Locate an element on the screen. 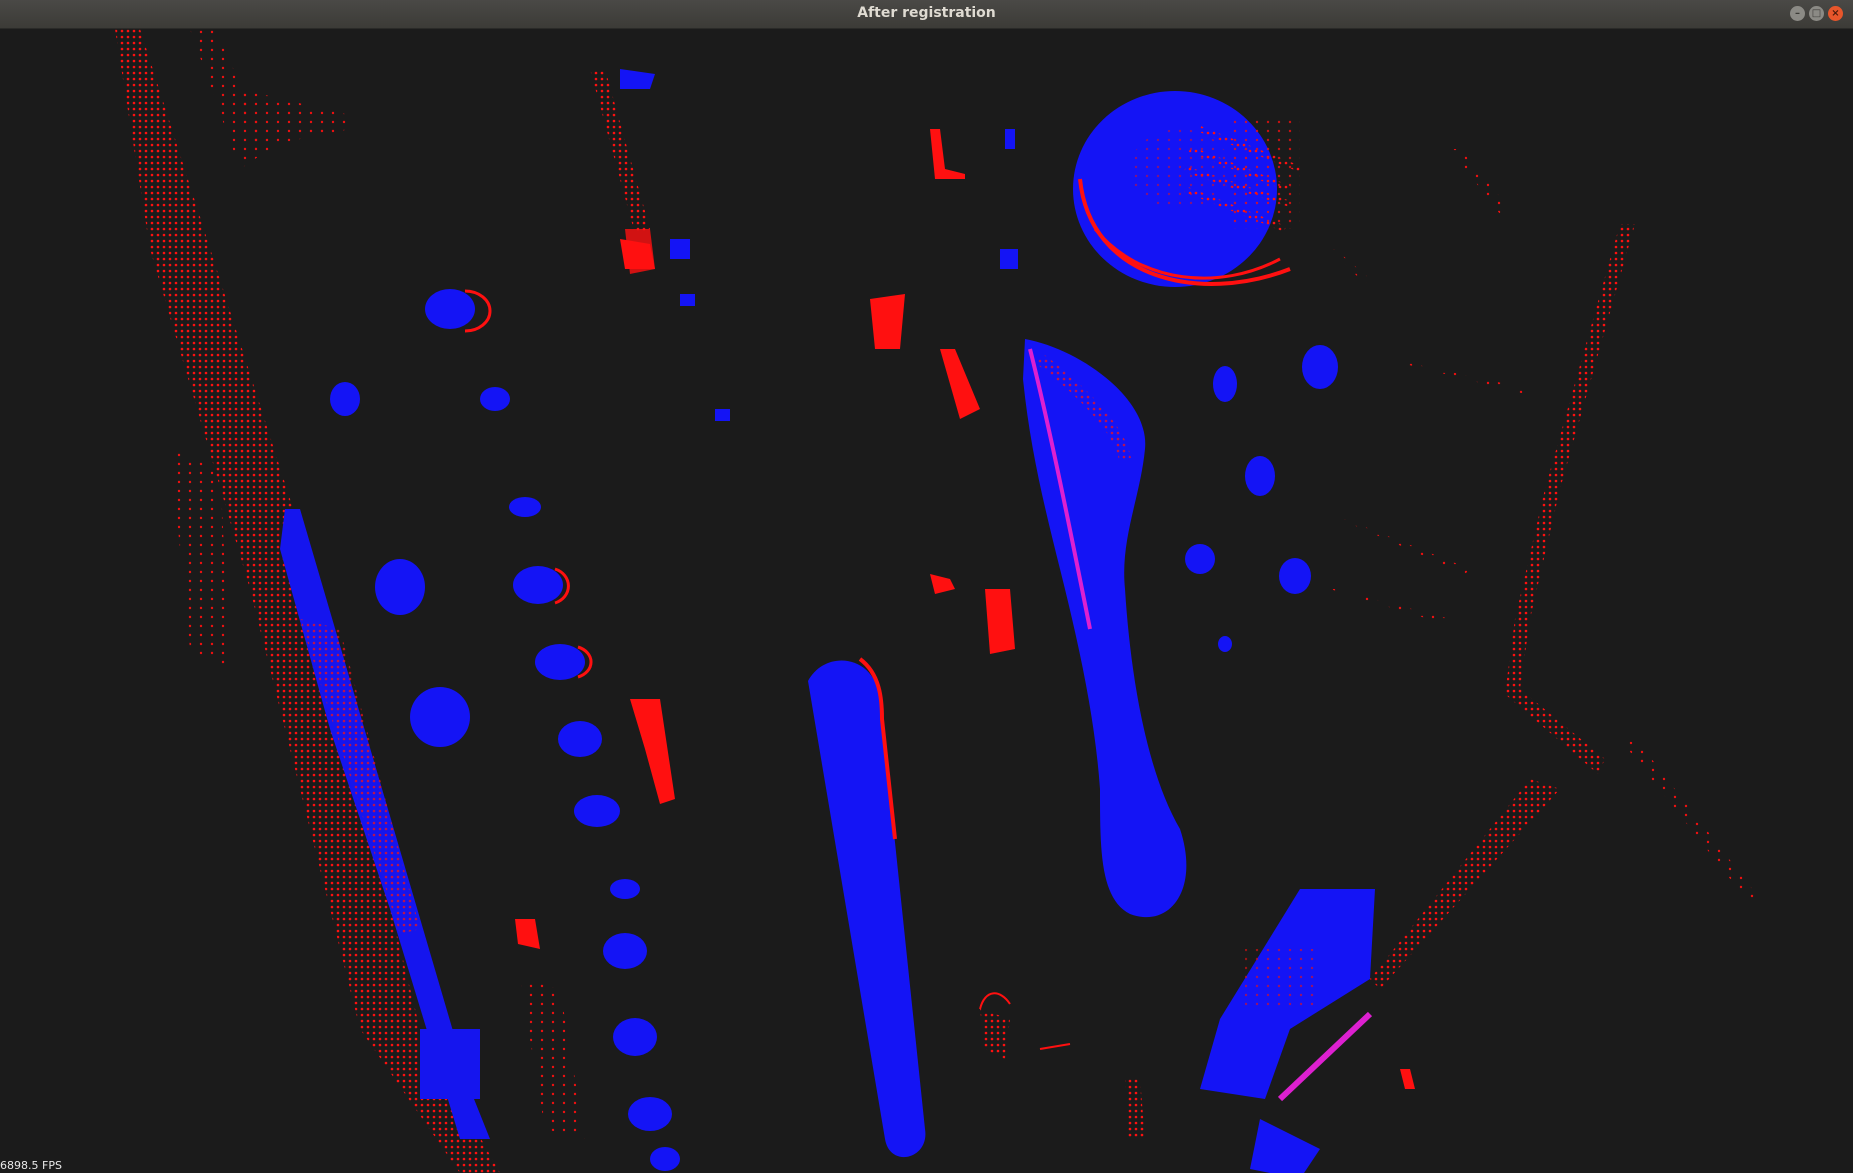 The width and height of the screenshot is (1853, 1173). roundabout-points is located at coordinates (1187, 189).